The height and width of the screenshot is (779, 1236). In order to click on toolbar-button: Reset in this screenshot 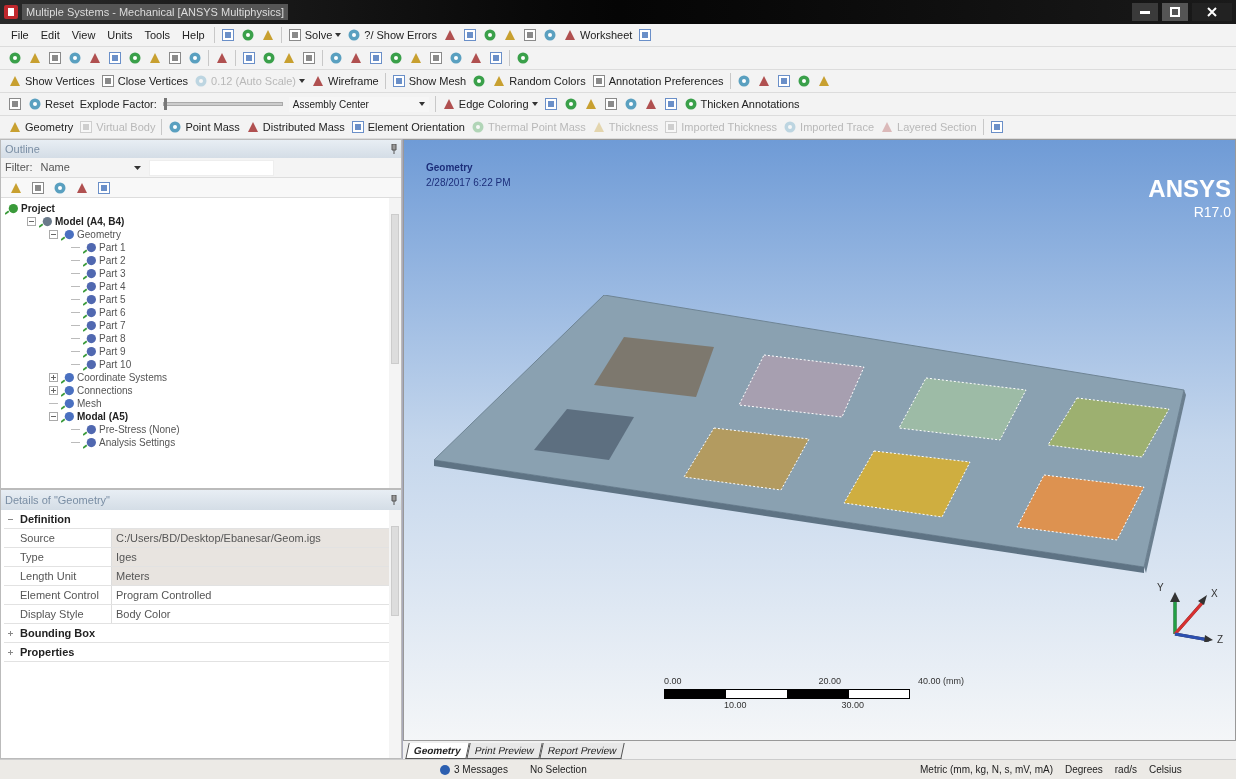, I will do `click(51, 104)`.